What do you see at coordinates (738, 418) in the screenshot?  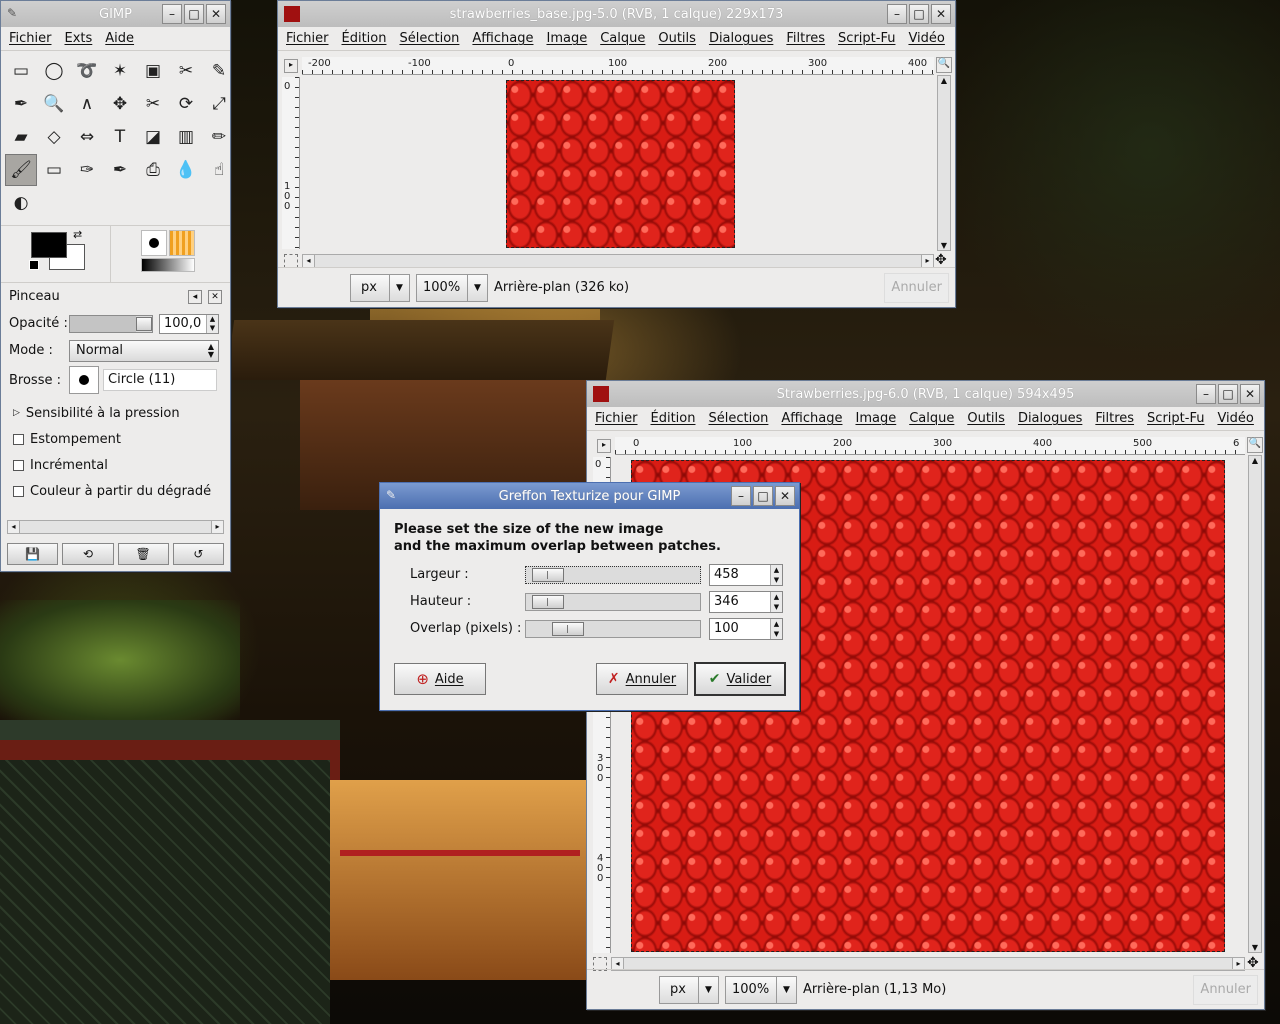 I see `menu-selection: Sélection` at bounding box center [738, 418].